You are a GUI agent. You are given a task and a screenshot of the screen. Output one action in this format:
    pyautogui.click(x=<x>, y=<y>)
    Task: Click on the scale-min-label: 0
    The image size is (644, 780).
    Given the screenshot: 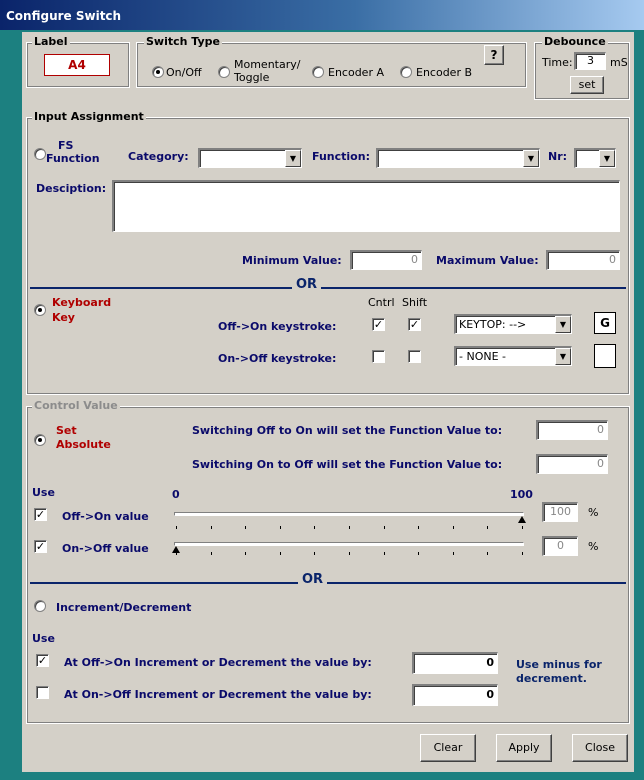 What is the action you would take?
    pyautogui.click(x=176, y=494)
    